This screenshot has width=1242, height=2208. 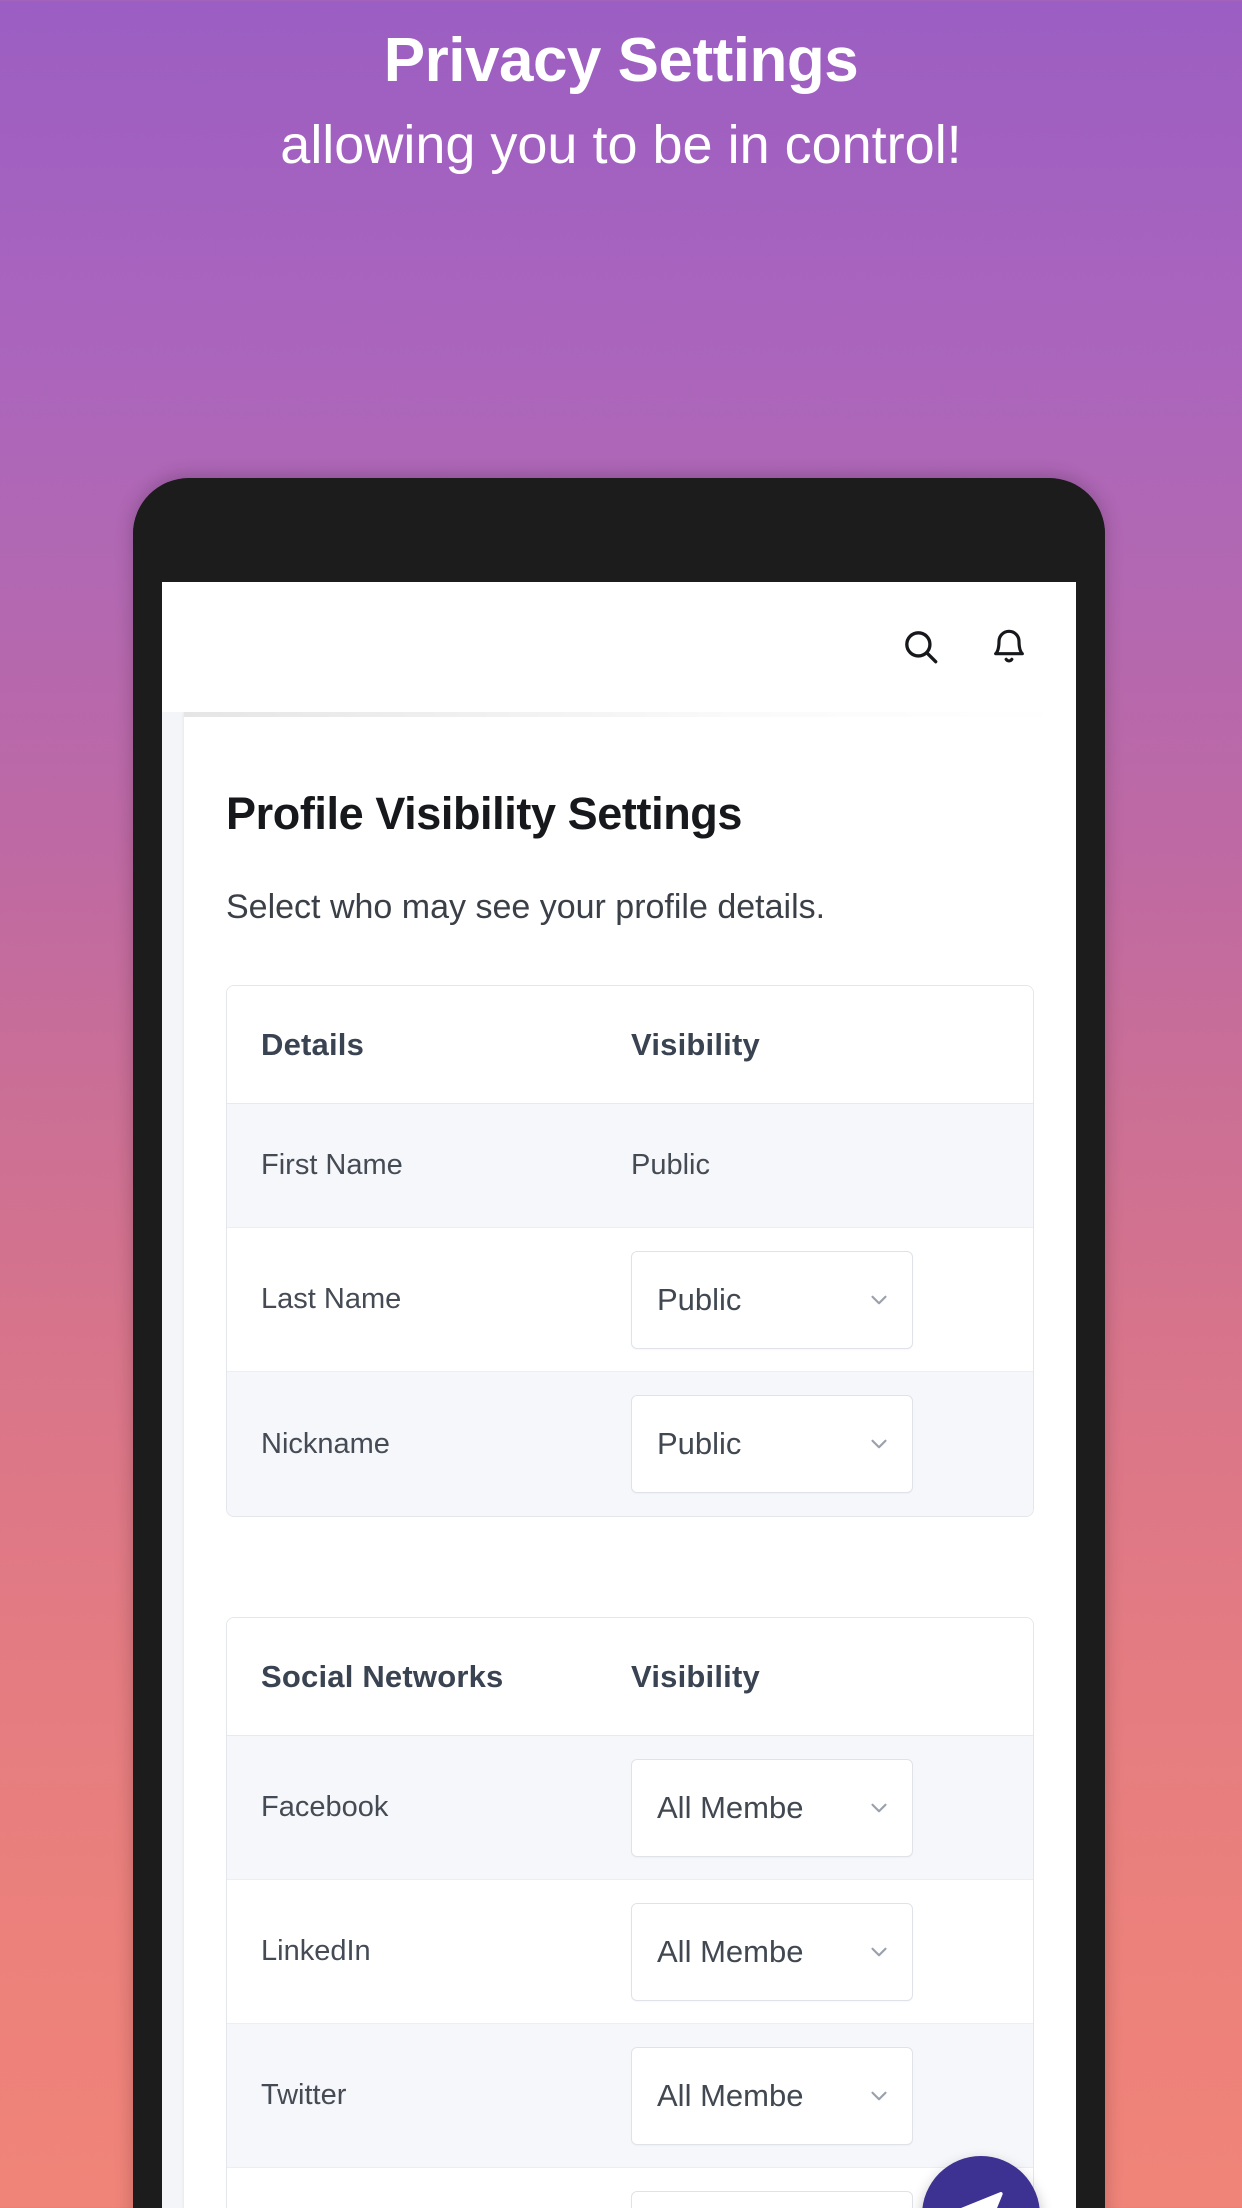 I want to click on send-icon, so click(x=982, y=2200).